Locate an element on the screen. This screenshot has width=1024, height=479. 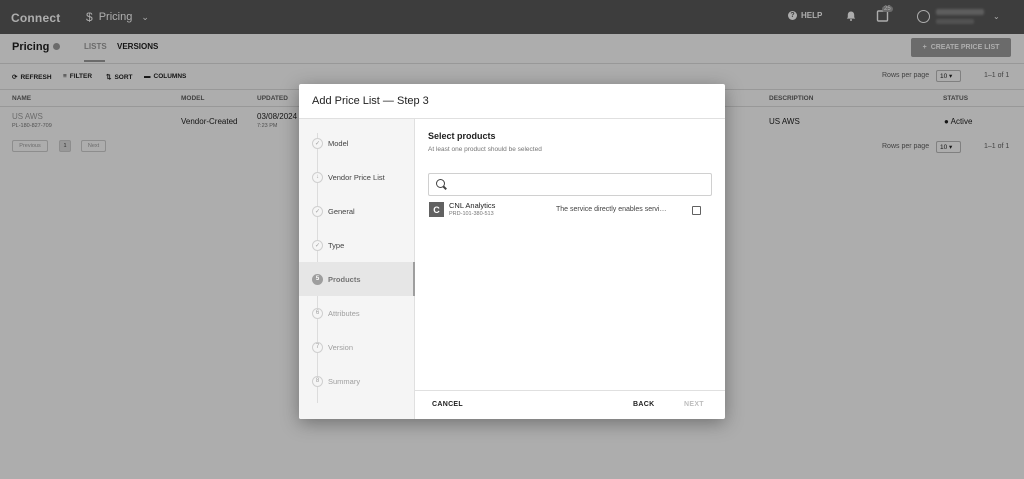
product-name: CNL Analytics is located at coordinates (472, 205).